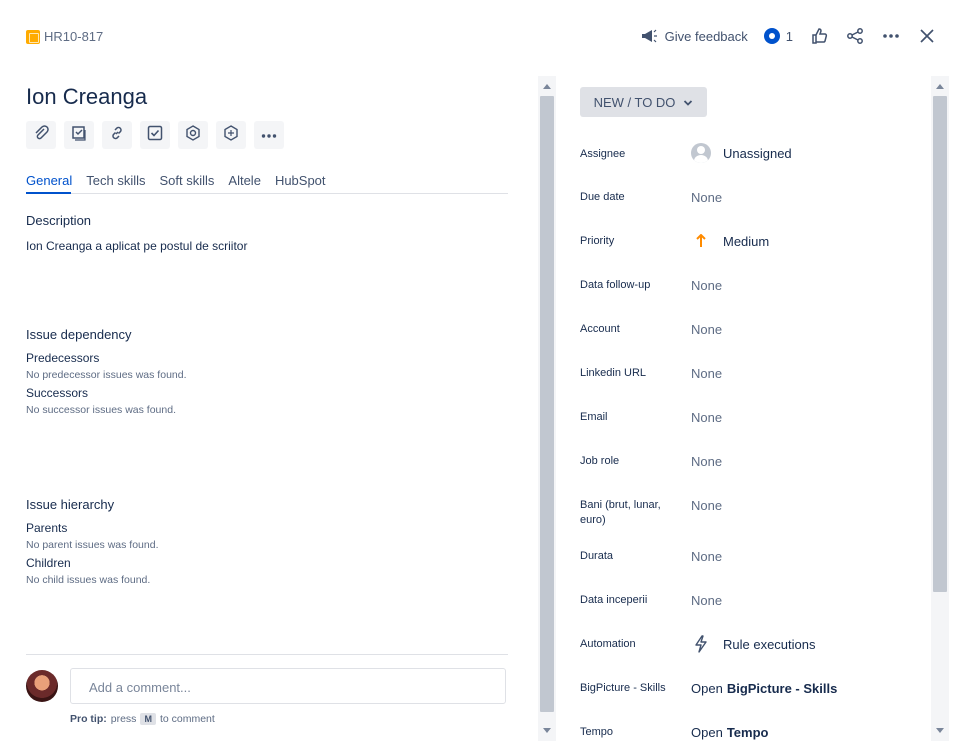 The image size is (953, 741). I want to click on add-checklist-button, so click(79, 135).